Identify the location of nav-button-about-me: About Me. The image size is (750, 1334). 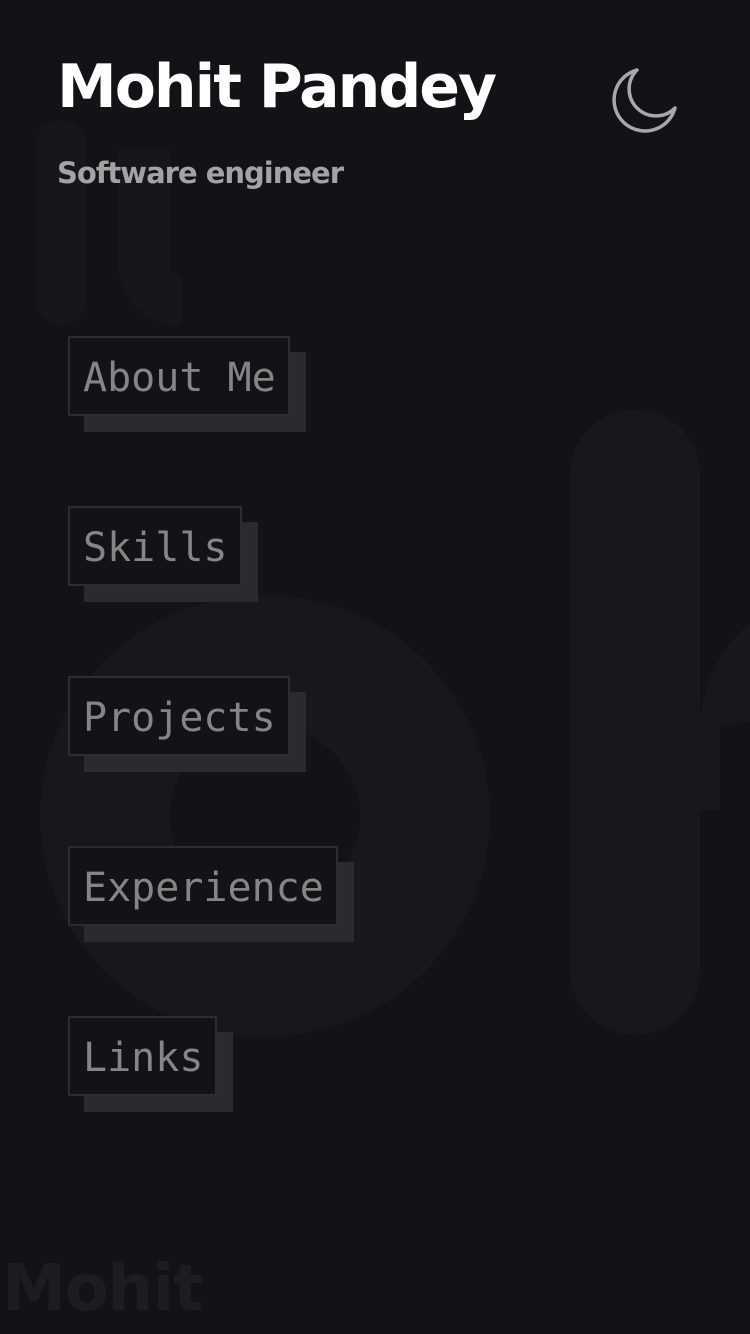
(179, 376).